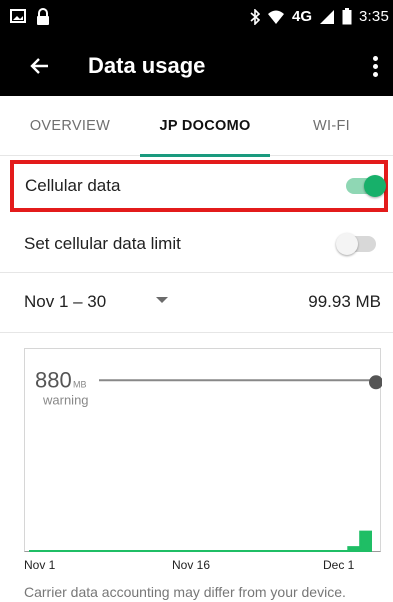  I want to click on warning-value: 880, so click(53, 379).